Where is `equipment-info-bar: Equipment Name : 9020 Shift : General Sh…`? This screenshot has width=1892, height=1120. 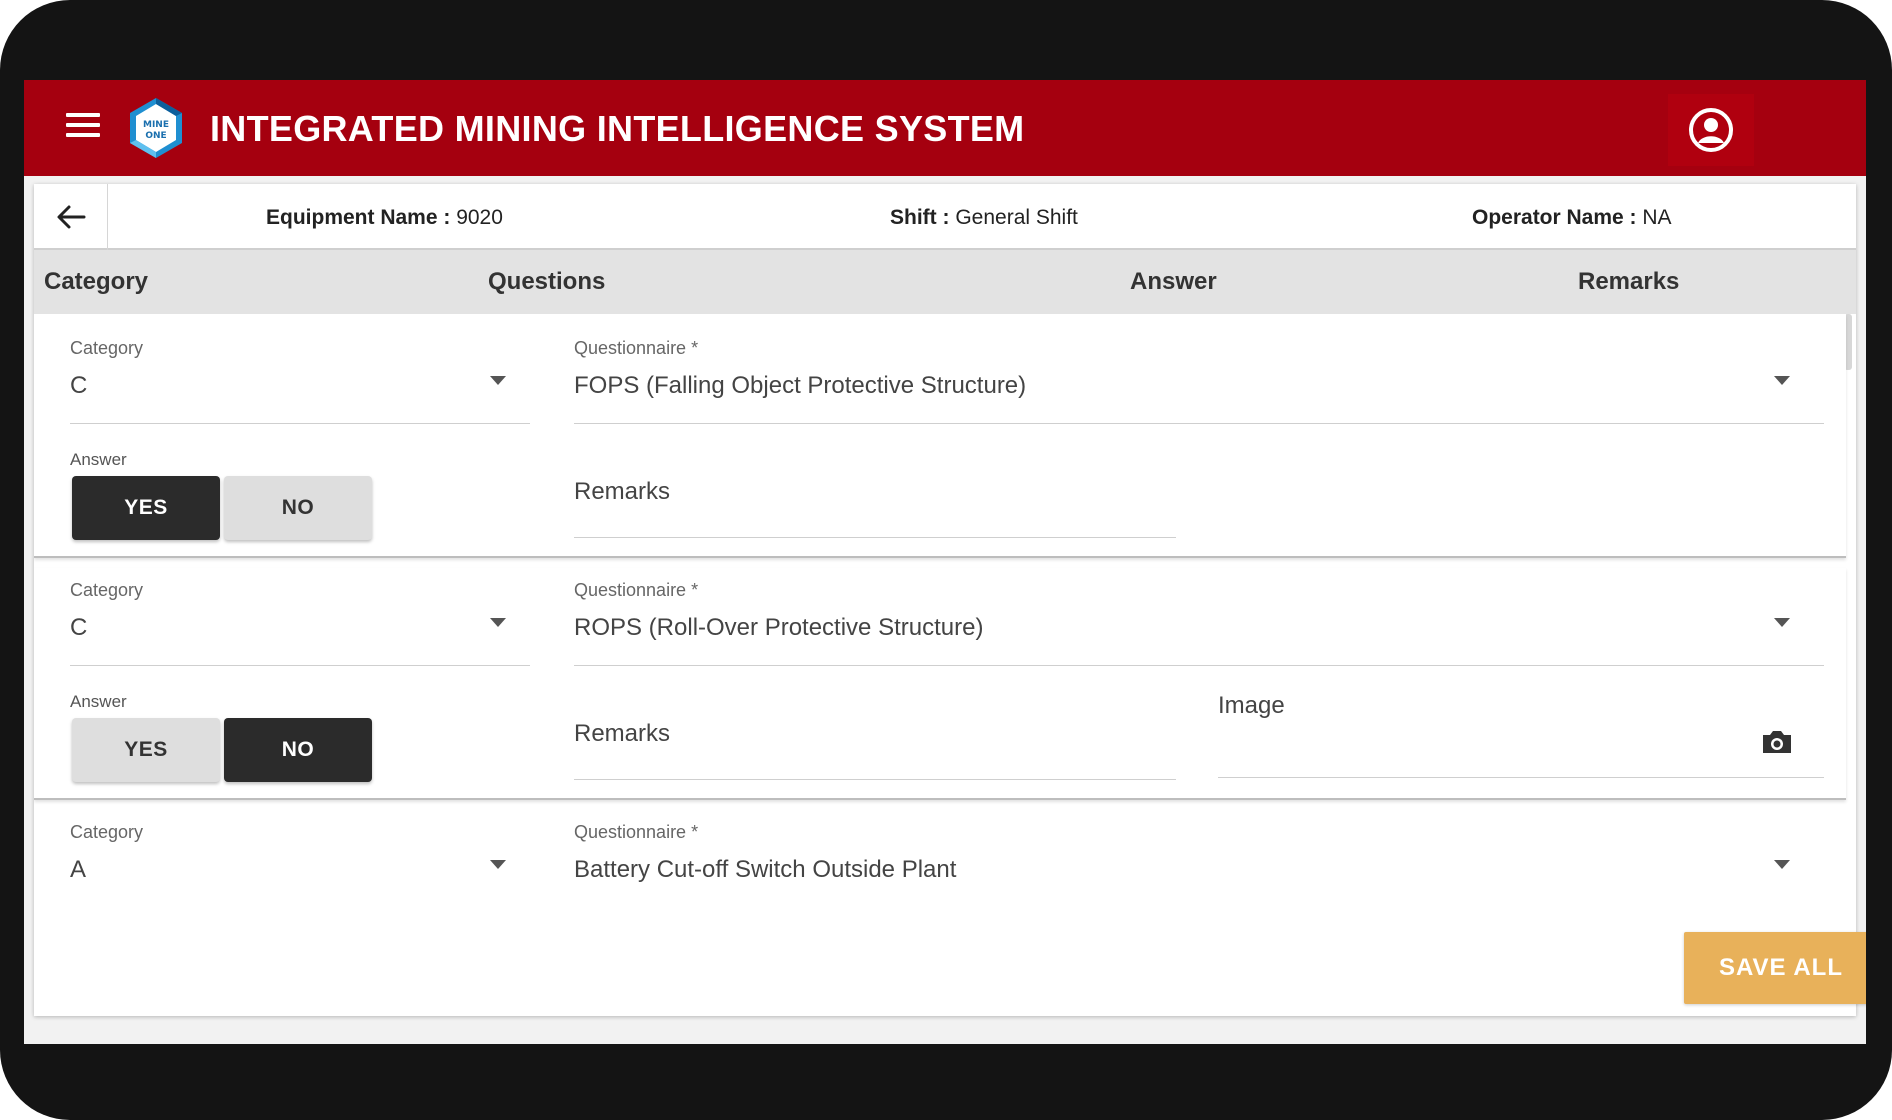
equipment-info-bar: Equipment Name : 9020 Shift : General Sh… is located at coordinates (945, 217).